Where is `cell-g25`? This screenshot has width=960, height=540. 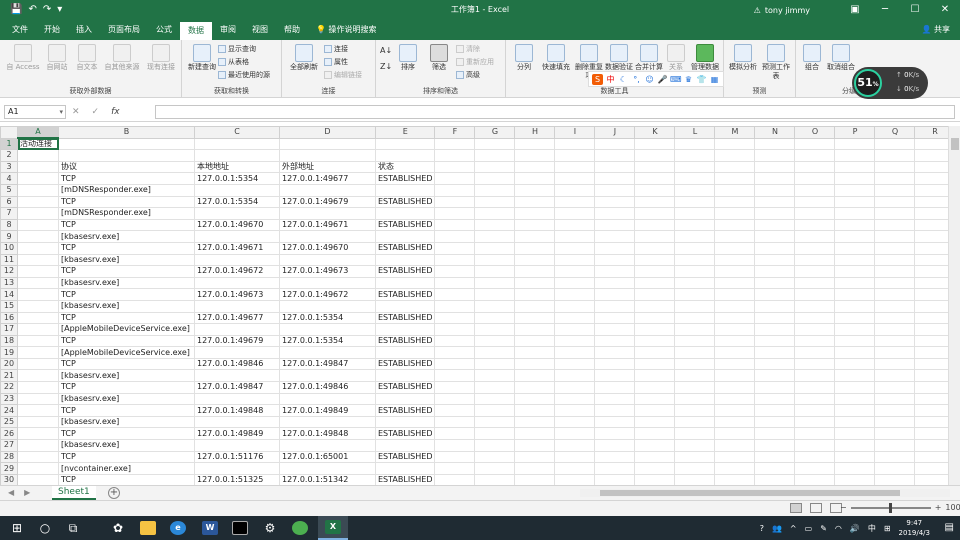 cell-g25 is located at coordinates (495, 422).